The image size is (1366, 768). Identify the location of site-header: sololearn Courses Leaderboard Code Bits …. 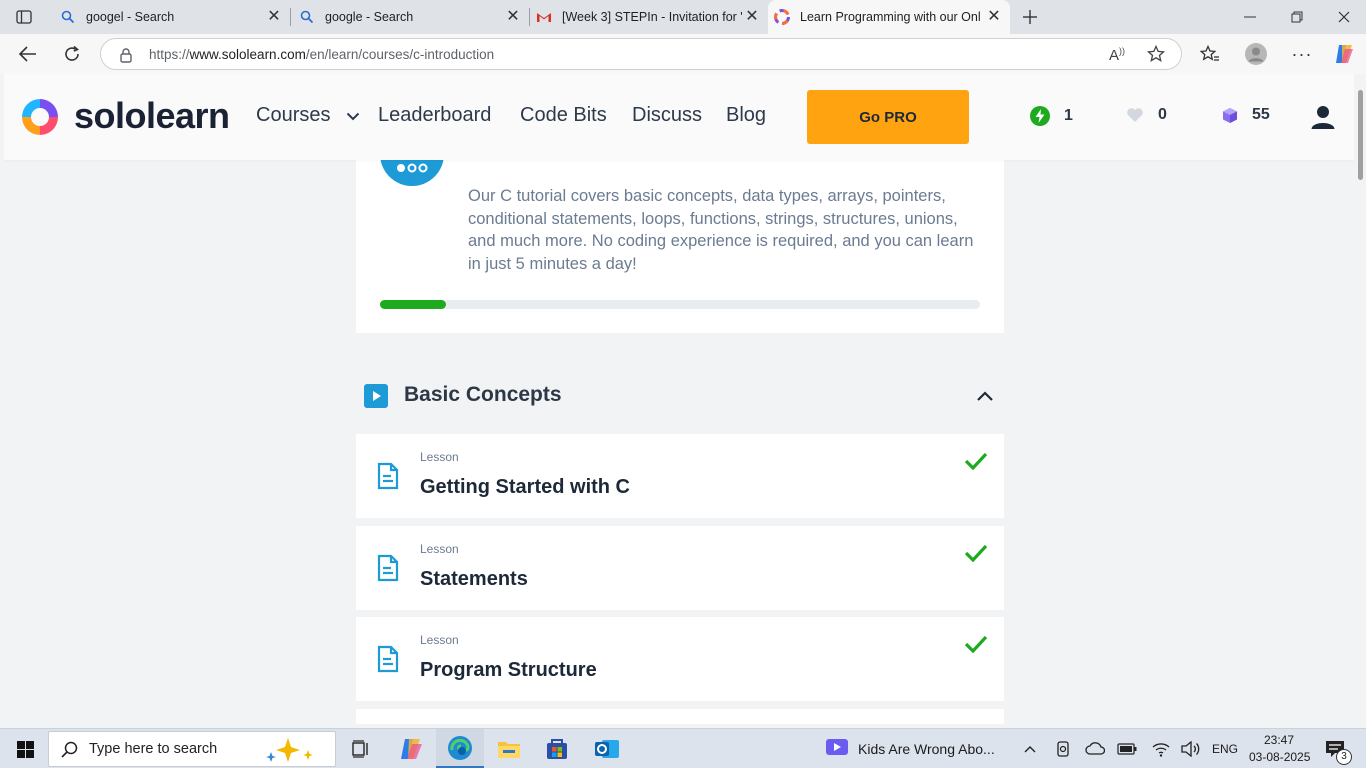
(679, 117).